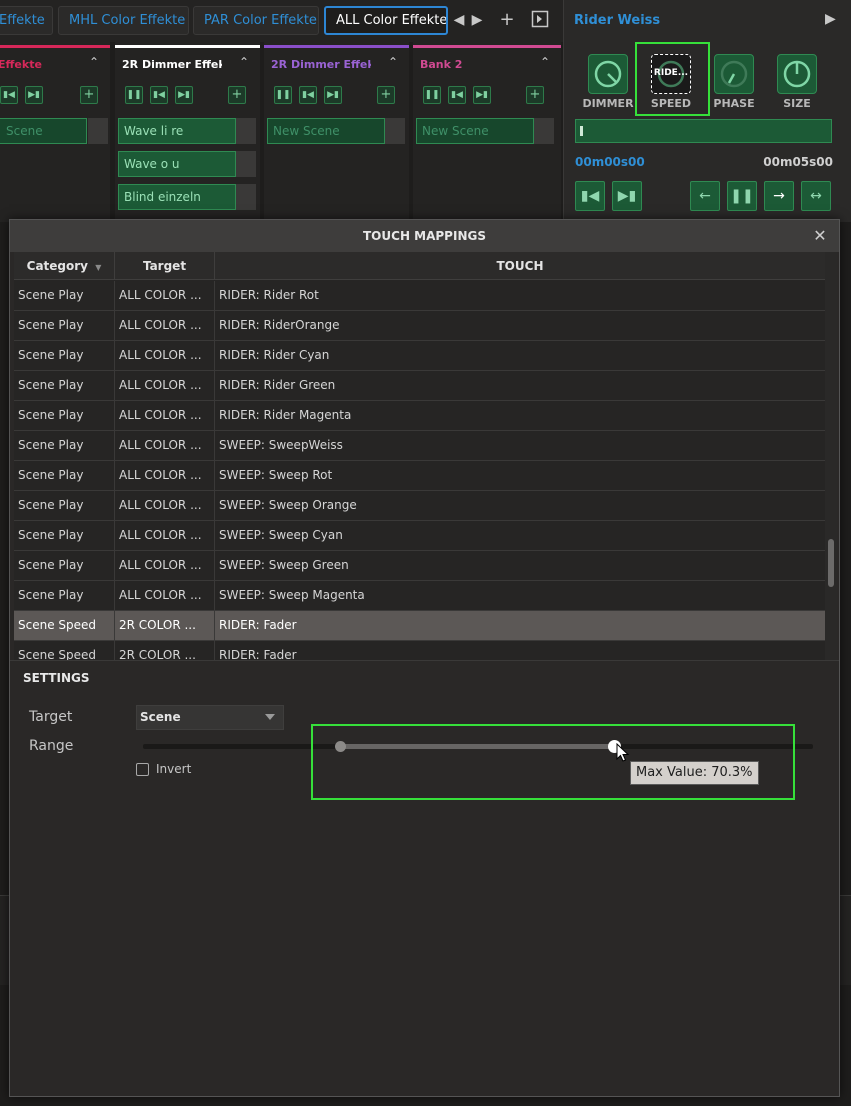 Image resolution: width=851 pixels, height=1106 pixels. I want to click on phase-knob, so click(734, 74).